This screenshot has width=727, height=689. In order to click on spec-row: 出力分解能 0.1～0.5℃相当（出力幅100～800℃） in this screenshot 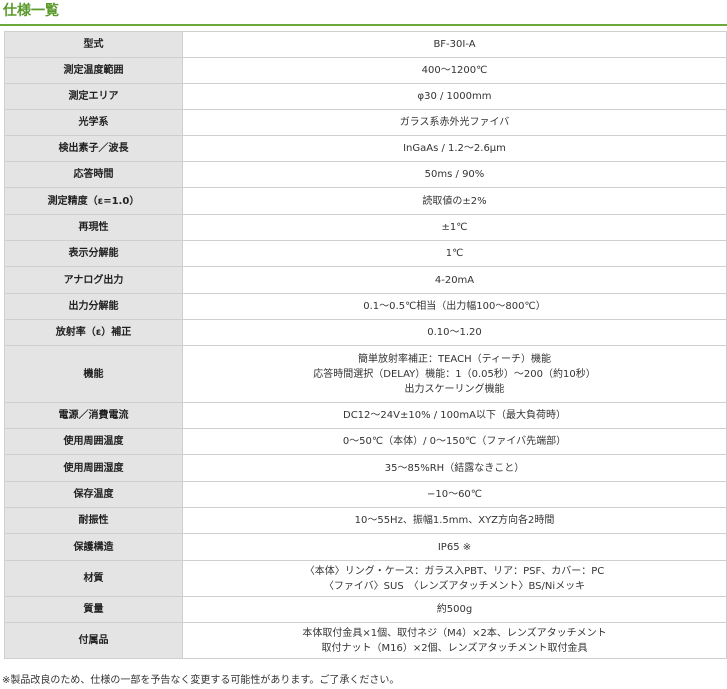, I will do `click(365, 306)`.